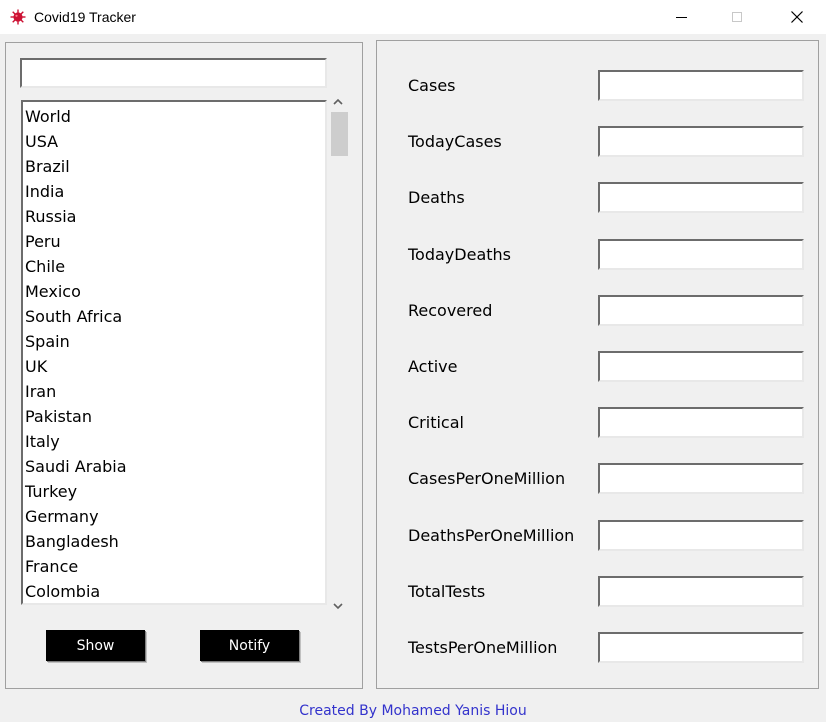 This screenshot has width=826, height=722. I want to click on list-item: Germany, so click(62, 516).